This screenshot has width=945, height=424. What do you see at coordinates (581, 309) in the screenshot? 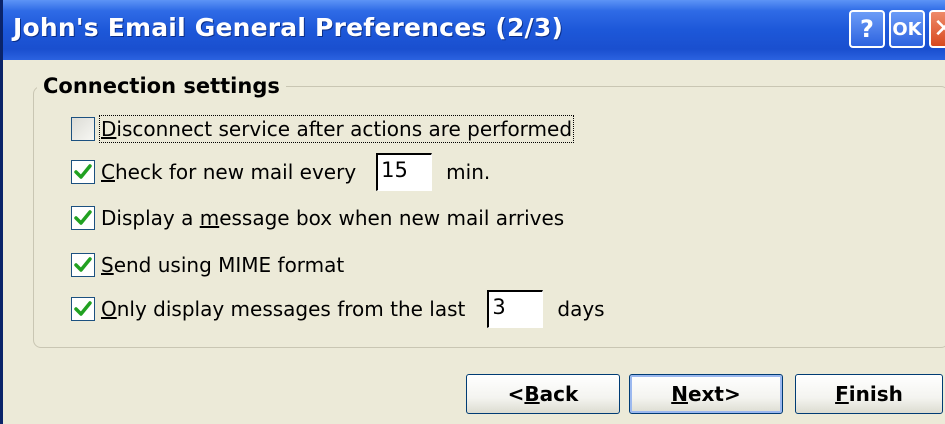
I see `days-suffix: days` at bounding box center [581, 309].